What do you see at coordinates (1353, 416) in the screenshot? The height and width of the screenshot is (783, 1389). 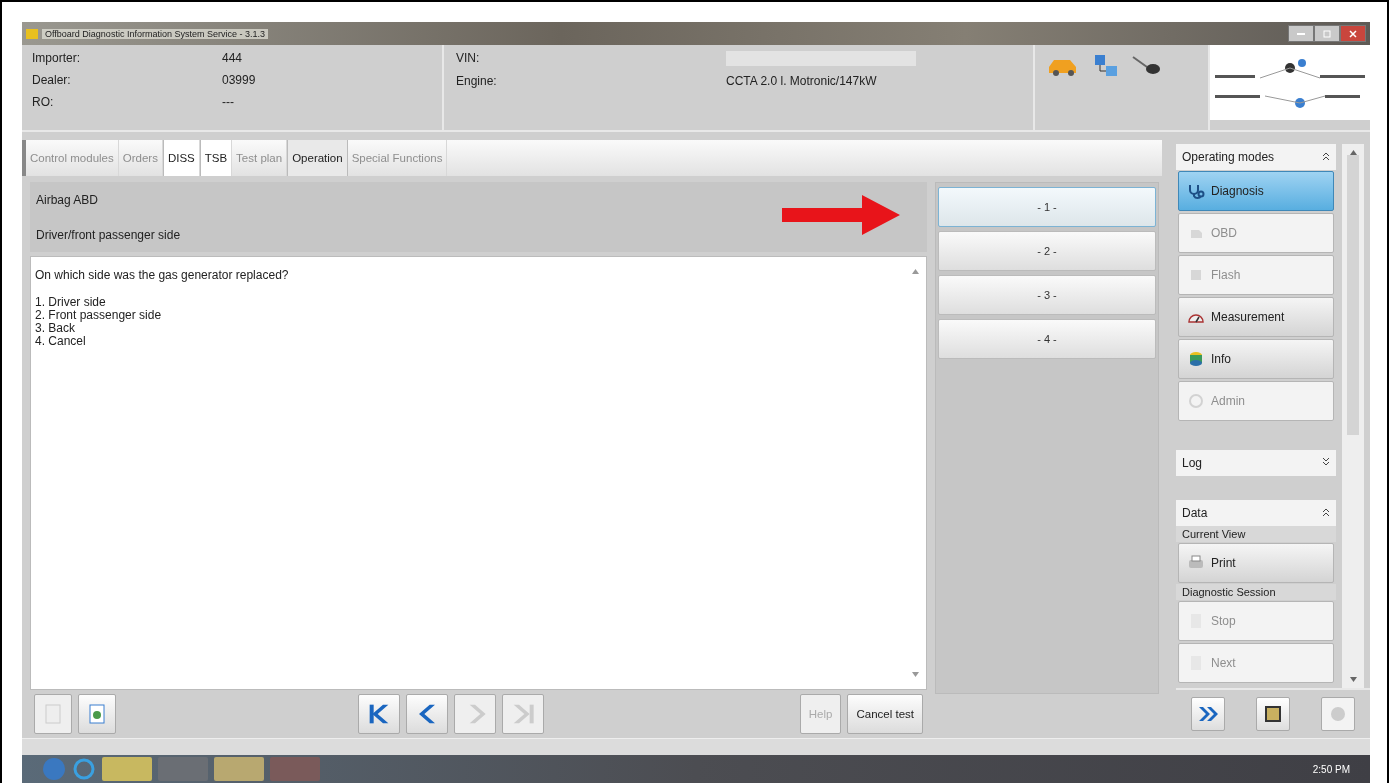 I see `scrollbar` at bounding box center [1353, 416].